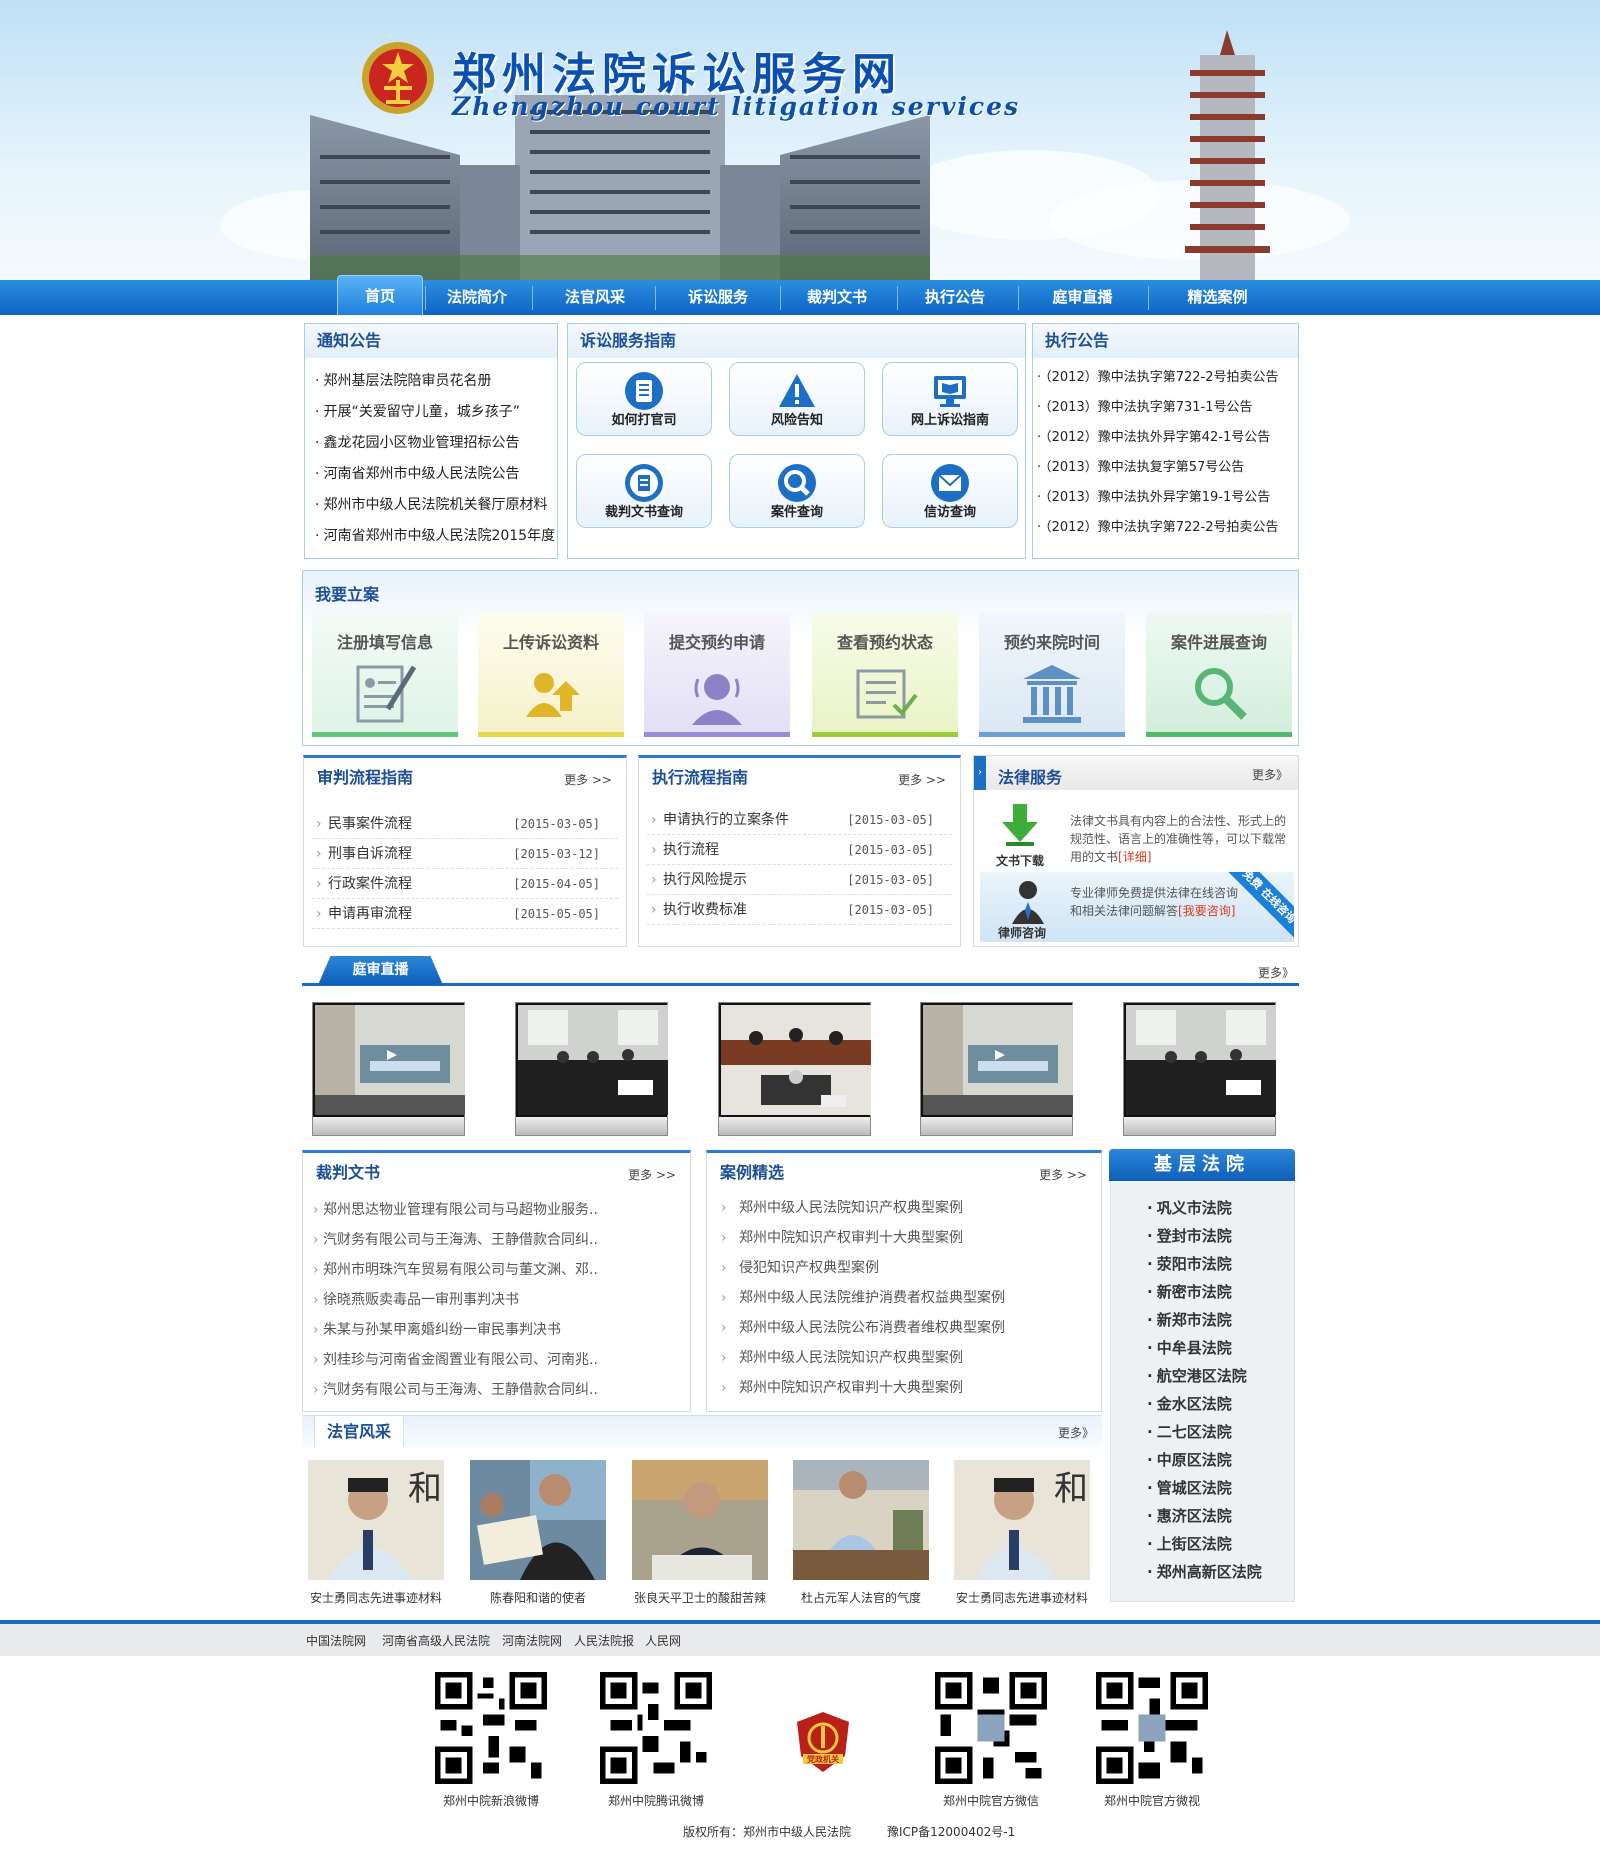 Image resolution: width=1600 pixels, height=1850 pixels. What do you see at coordinates (644, 399) in the screenshot?
I see `how-to-sue-button: 如何打官司` at bounding box center [644, 399].